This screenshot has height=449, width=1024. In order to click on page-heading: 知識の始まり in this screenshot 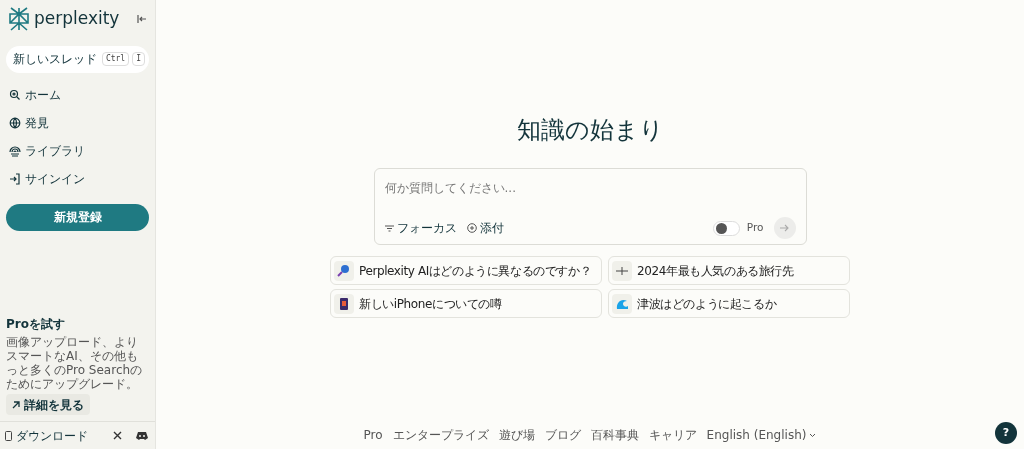, I will do `click(590, 130)`.